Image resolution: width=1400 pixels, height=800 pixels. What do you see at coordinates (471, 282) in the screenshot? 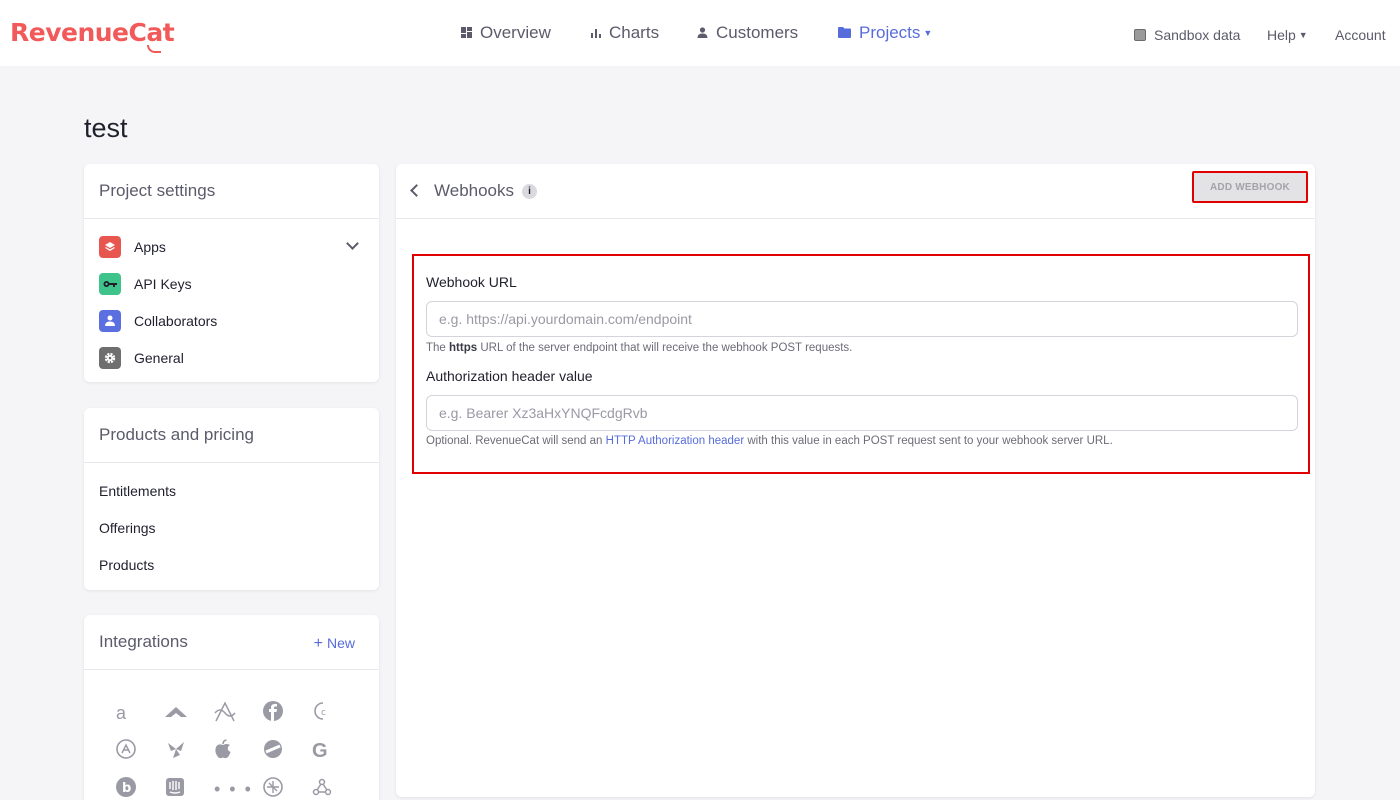
I see `webhook-url-label: Webhook URL` at bounding box center [471, 282].